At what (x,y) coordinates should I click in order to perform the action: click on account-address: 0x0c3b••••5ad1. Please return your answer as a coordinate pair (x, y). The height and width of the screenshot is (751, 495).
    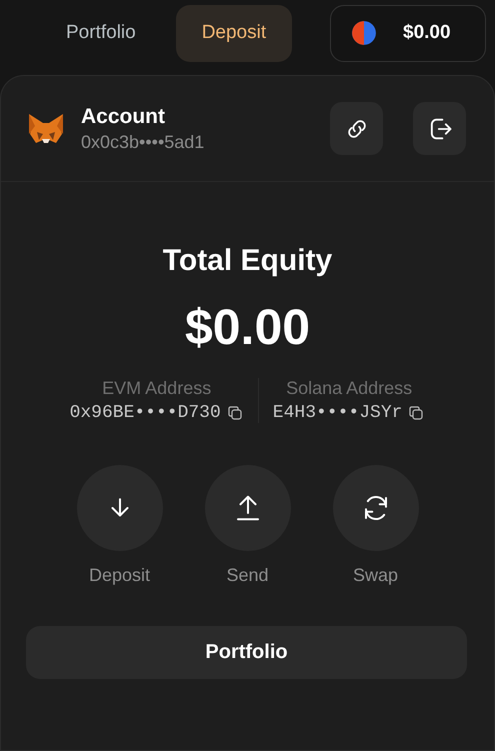
    Looking at the image, I should click on (142, 142).